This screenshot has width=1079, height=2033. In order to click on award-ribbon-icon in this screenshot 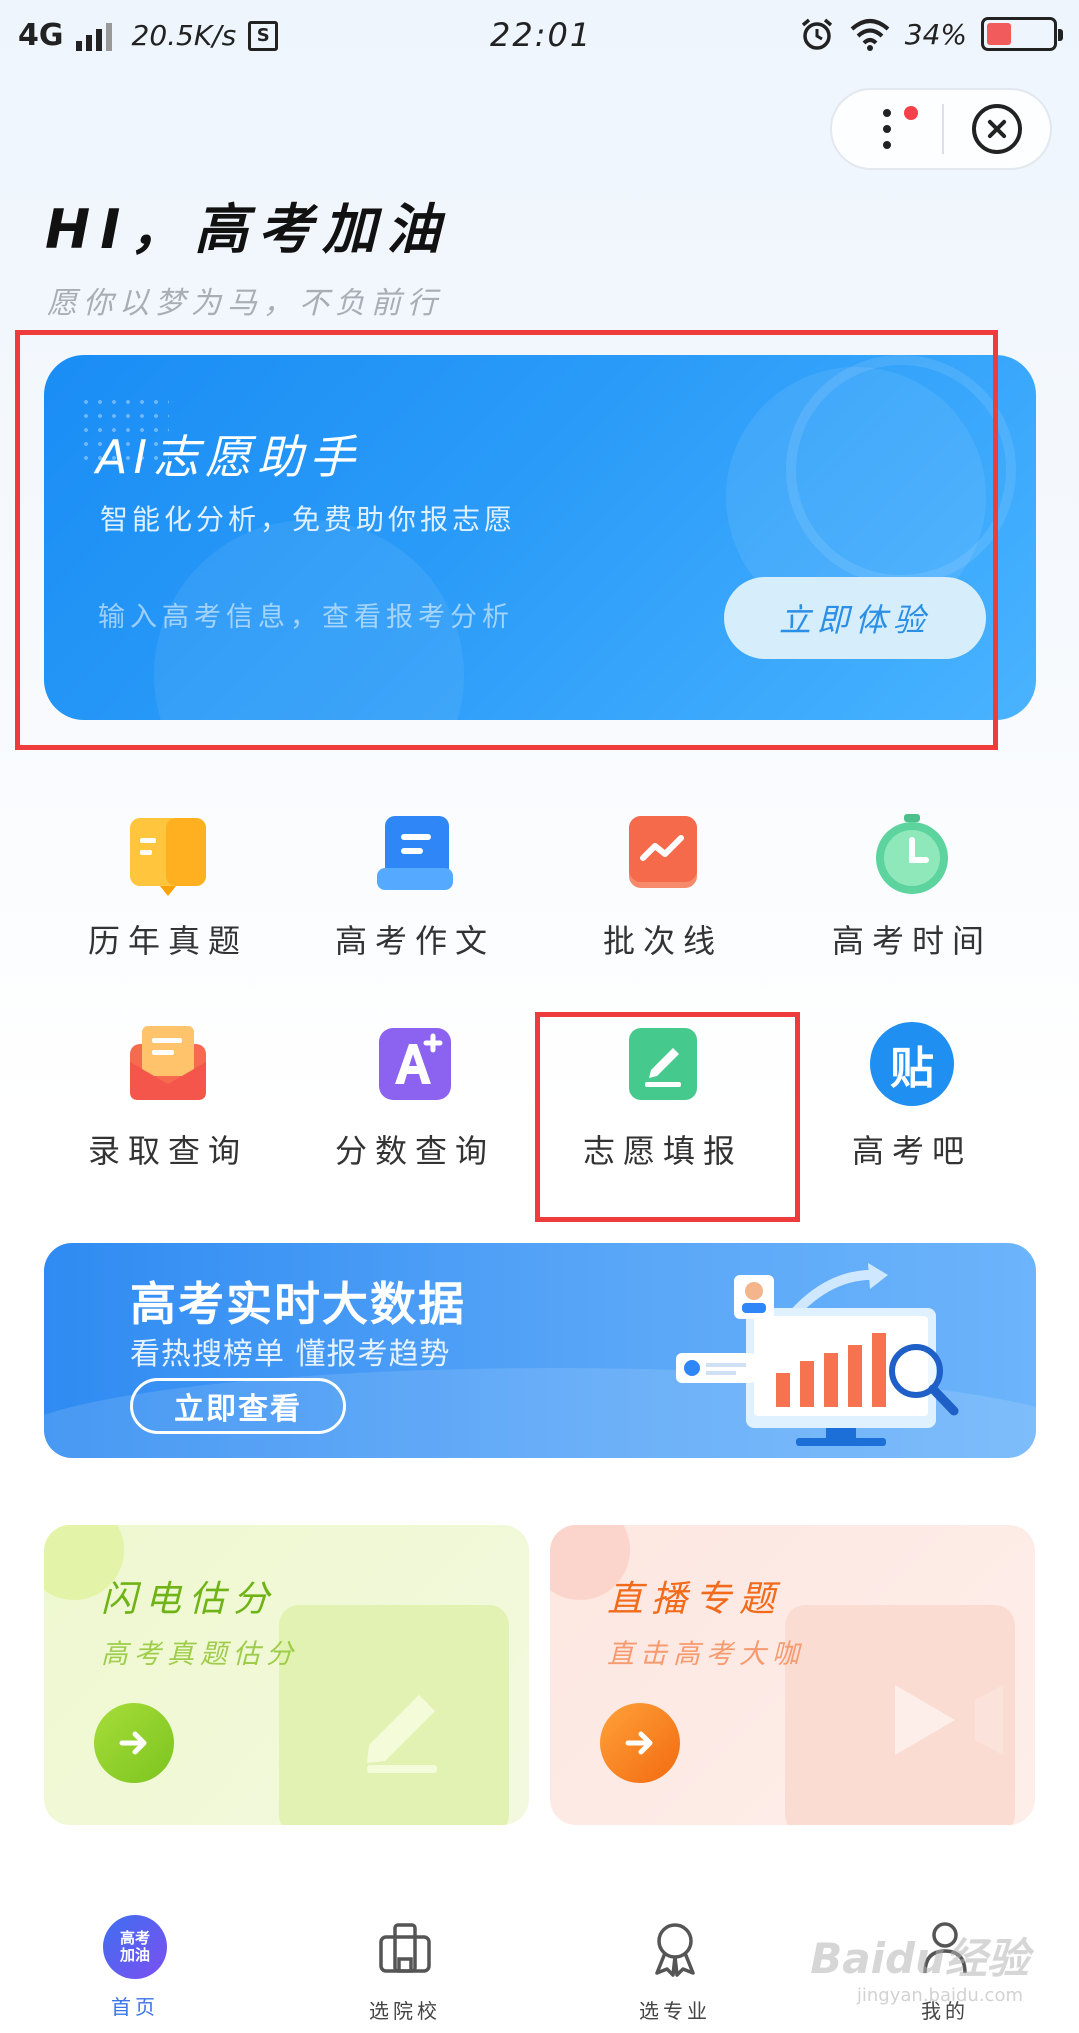, I will do `click(675, 1950)`.